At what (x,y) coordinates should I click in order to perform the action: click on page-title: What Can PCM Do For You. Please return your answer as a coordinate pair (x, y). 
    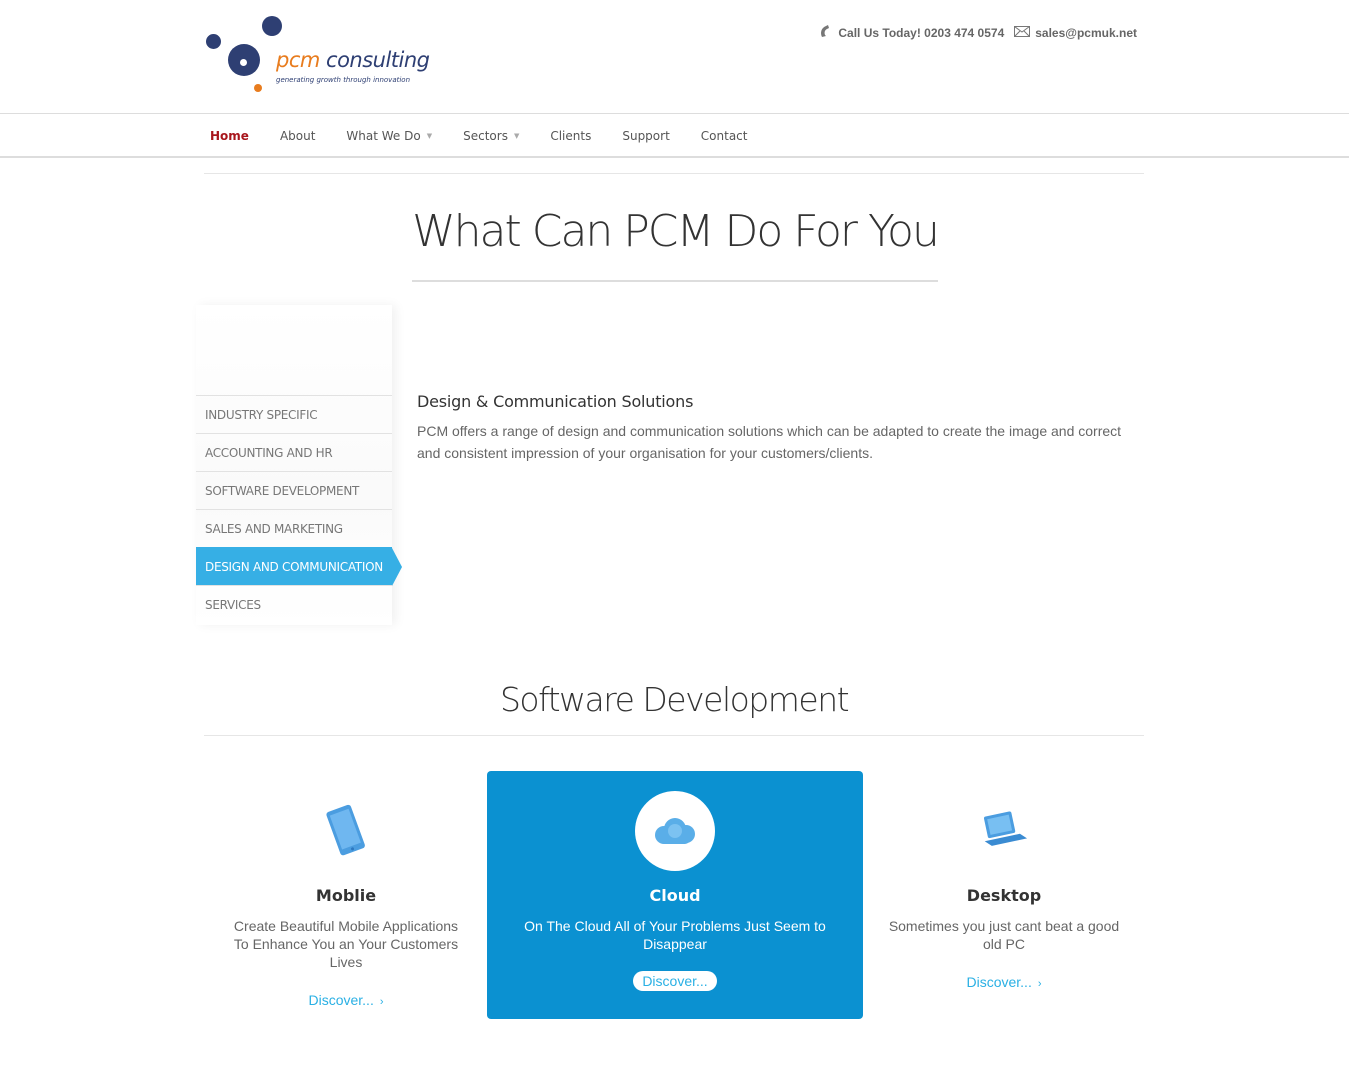
    Looking at the image, I should click on (676, 231).